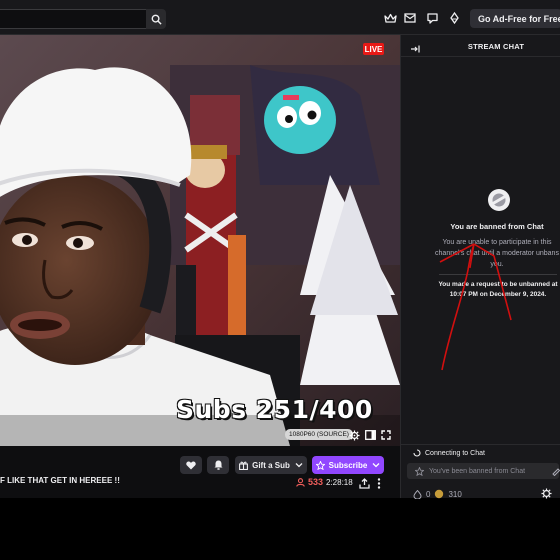  I want to click on chat-bubble-icon, so click(432, 18).